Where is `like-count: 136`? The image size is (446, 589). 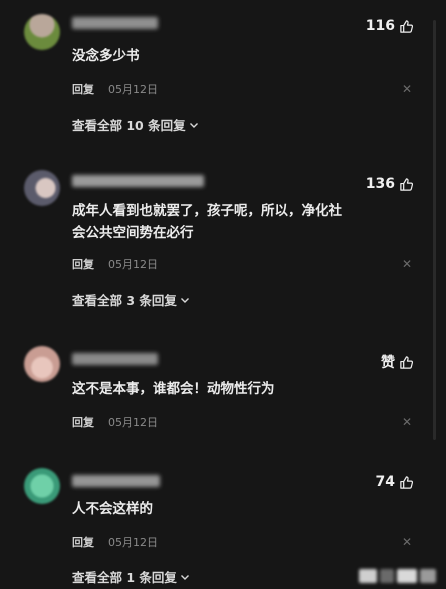
like-count: 136 is located at coordinates (380, 184).